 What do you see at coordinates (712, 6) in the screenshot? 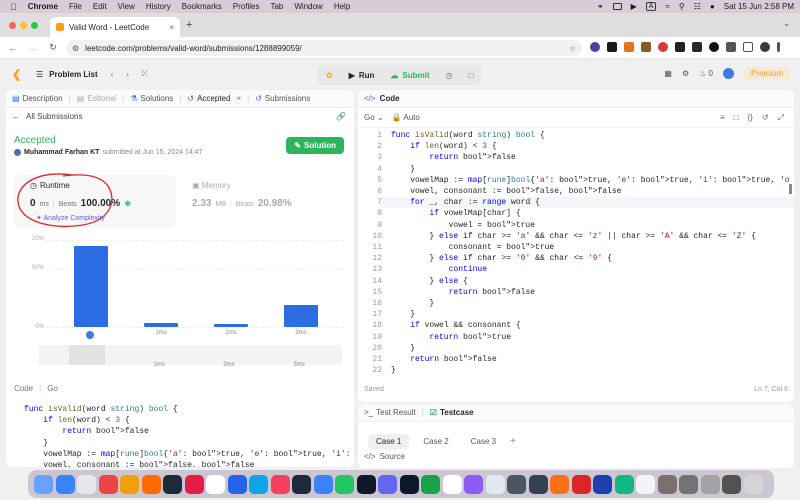
I see `siri-icon: ●` at bounding box center [712, 6].